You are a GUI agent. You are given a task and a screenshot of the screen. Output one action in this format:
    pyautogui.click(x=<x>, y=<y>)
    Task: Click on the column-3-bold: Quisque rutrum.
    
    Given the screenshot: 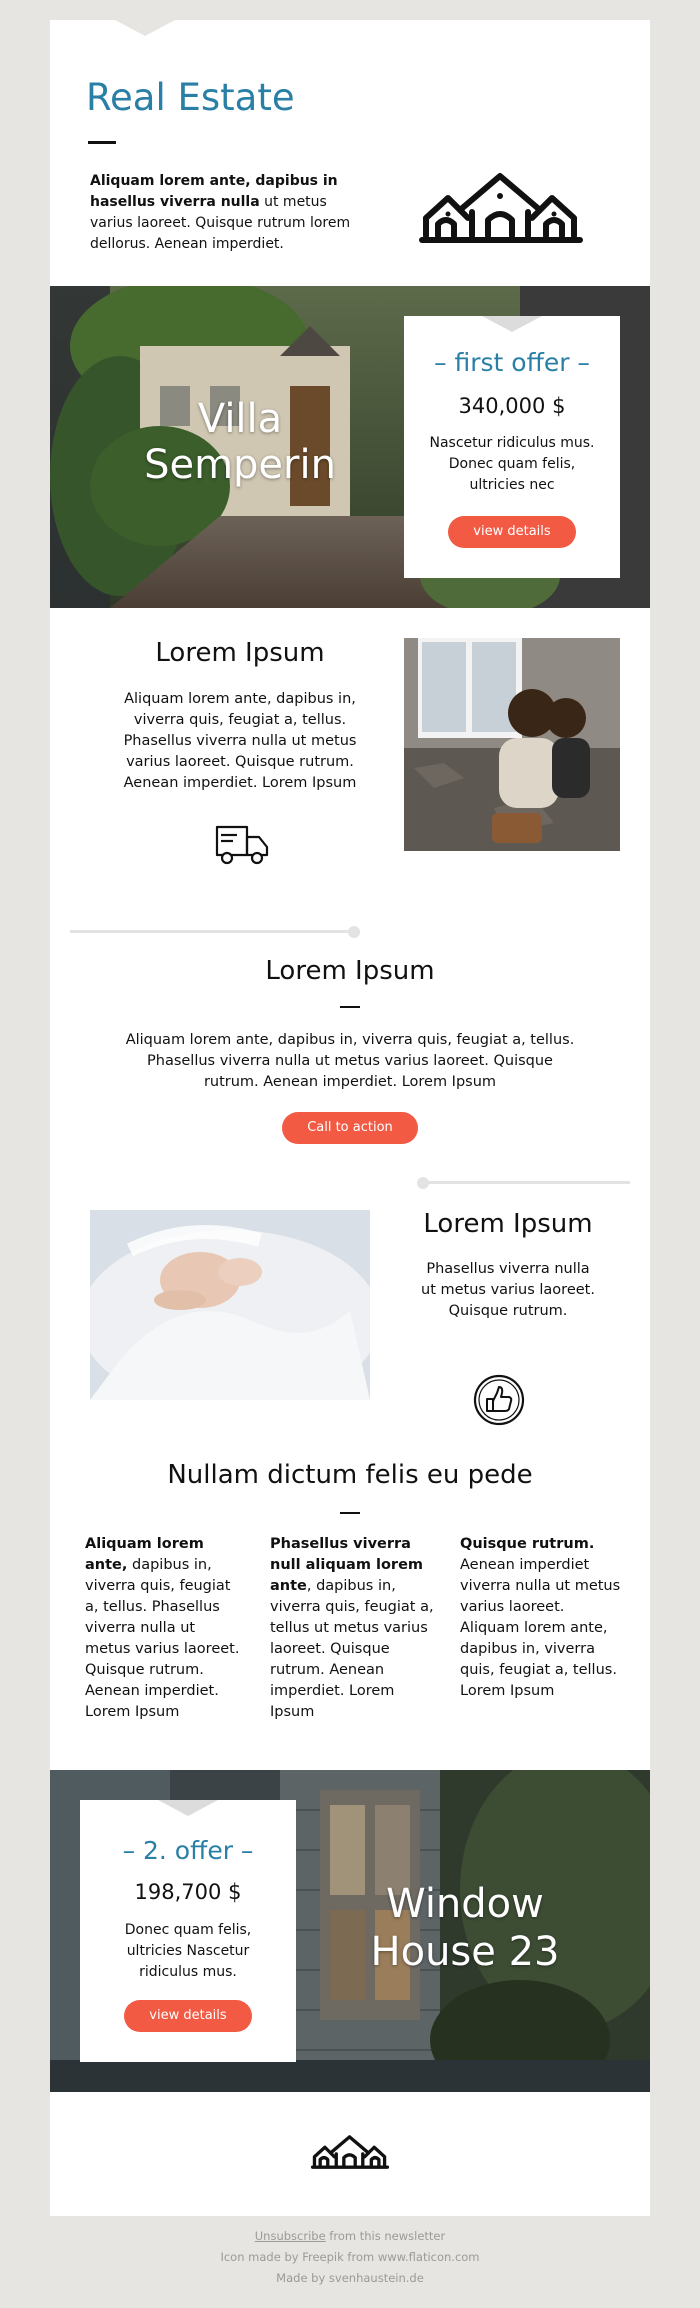 What is the action you would take?
    pyautogui.click(x=527, y=1544)
    